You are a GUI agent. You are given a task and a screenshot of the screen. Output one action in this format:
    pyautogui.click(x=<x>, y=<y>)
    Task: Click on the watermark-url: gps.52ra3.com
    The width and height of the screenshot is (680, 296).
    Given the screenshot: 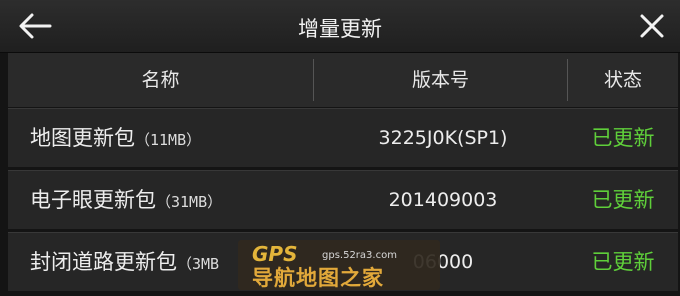 What is the action you would take?
    pyautogui.click(x=359, y=255)
    